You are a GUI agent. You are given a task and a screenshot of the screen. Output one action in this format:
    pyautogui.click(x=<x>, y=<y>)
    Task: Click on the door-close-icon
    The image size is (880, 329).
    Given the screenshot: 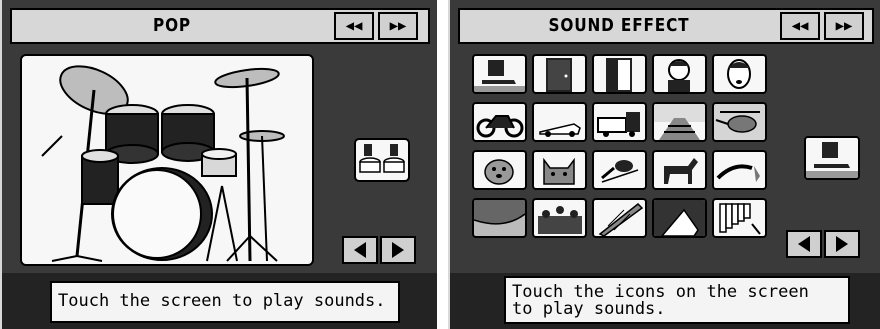 What is the action you would take?
    pyautogui.click(x=559, y=75)
    